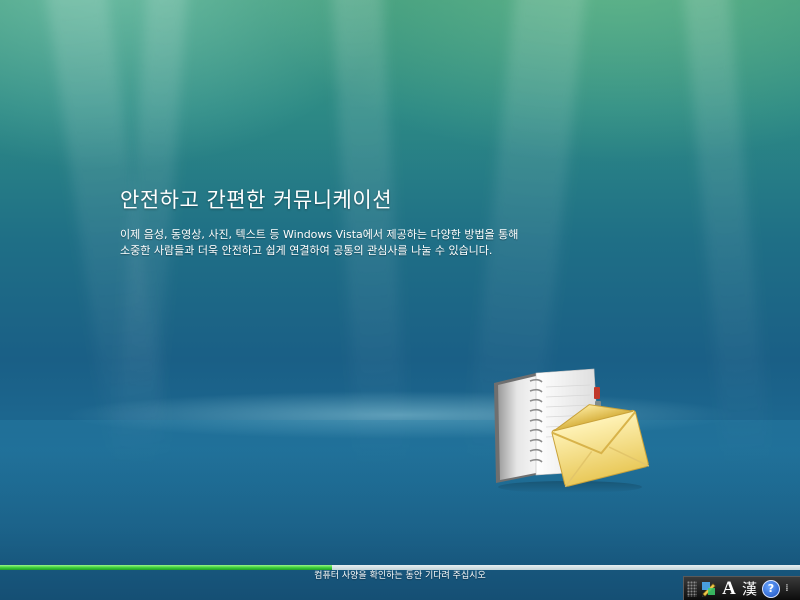 Image resolution: width=800 pixels, height=600 pixels. Describe the element at coordinates (729, 588) in the screenshot. I see `input-mode-button: A` at that location.